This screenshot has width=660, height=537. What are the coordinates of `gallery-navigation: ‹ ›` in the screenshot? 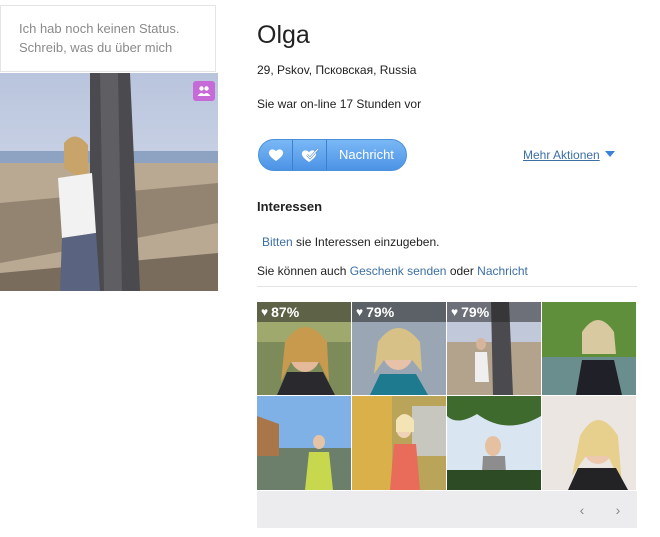 It's located at (447, 509).